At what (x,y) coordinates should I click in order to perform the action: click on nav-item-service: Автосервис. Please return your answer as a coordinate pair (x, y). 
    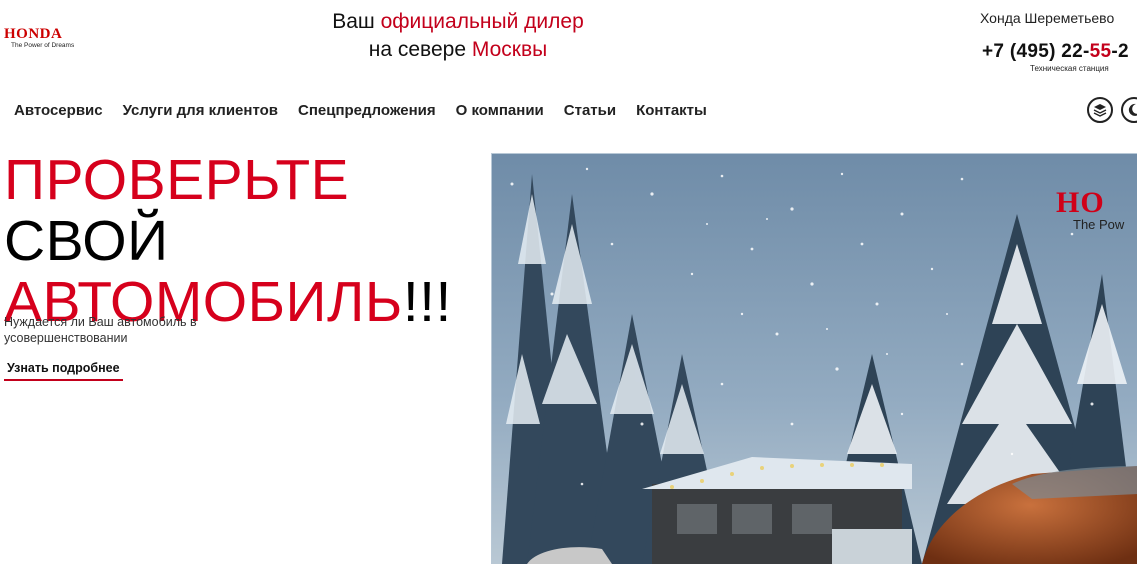
    Looking at the image, I should click on (58, 110).